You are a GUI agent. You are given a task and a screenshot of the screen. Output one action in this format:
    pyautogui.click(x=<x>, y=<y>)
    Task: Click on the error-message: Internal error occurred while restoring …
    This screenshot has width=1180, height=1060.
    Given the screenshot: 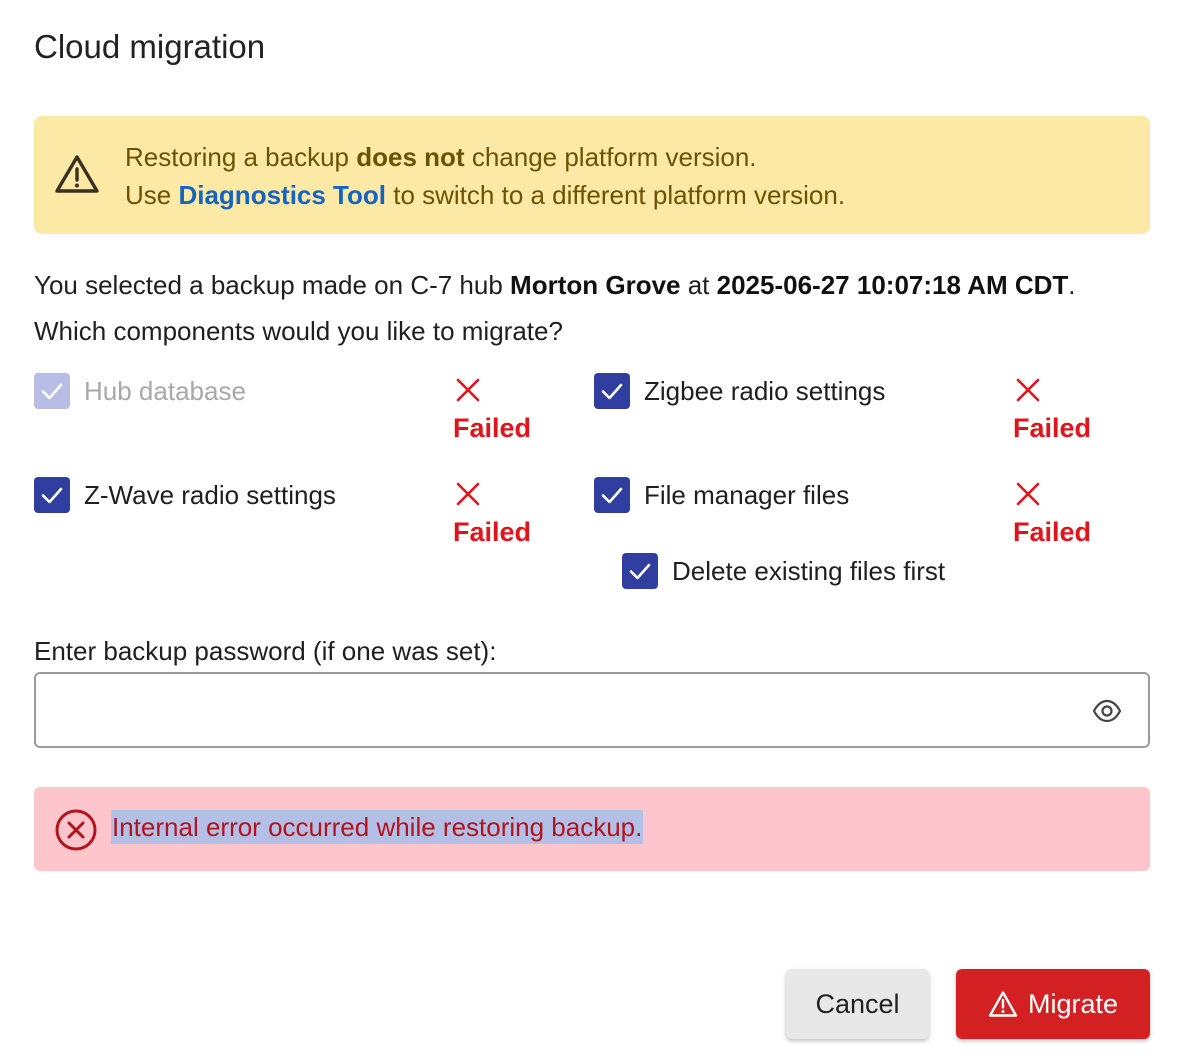 What is the action you would take?
    pyautogui.click(x=377, y=827)
    